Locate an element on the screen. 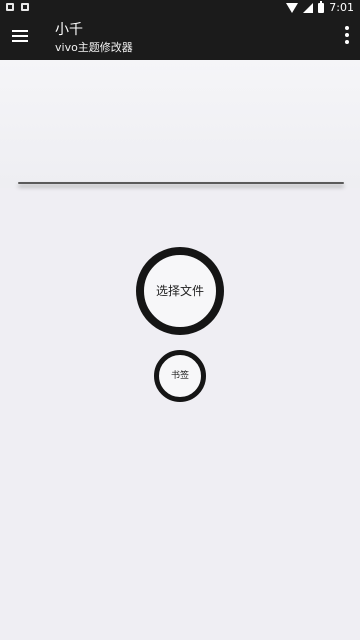 This screenshot has width=360, height=640. menu-icon is located at coordinates (21, 35).